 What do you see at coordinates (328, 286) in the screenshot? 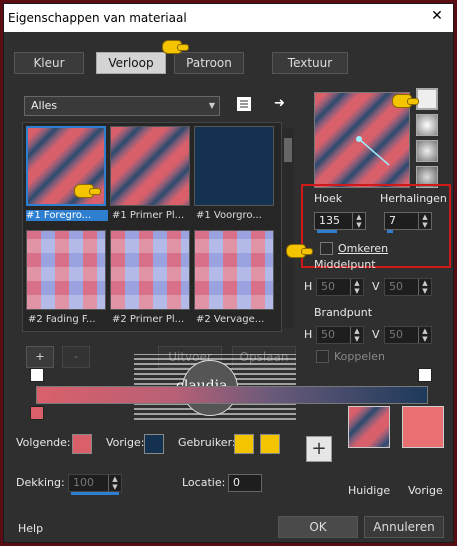
I see `midpoint-h-value: 50` at bounding box center [328, 286].